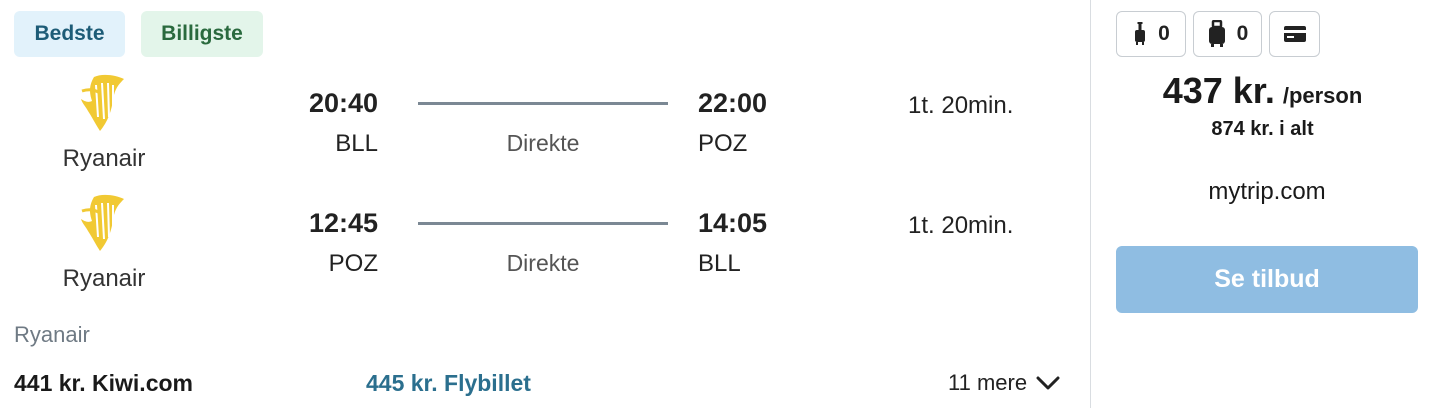 This screenshot has height=408, width=1434. I want to click on cheapest-badge: Billigste, so click(202, 34).